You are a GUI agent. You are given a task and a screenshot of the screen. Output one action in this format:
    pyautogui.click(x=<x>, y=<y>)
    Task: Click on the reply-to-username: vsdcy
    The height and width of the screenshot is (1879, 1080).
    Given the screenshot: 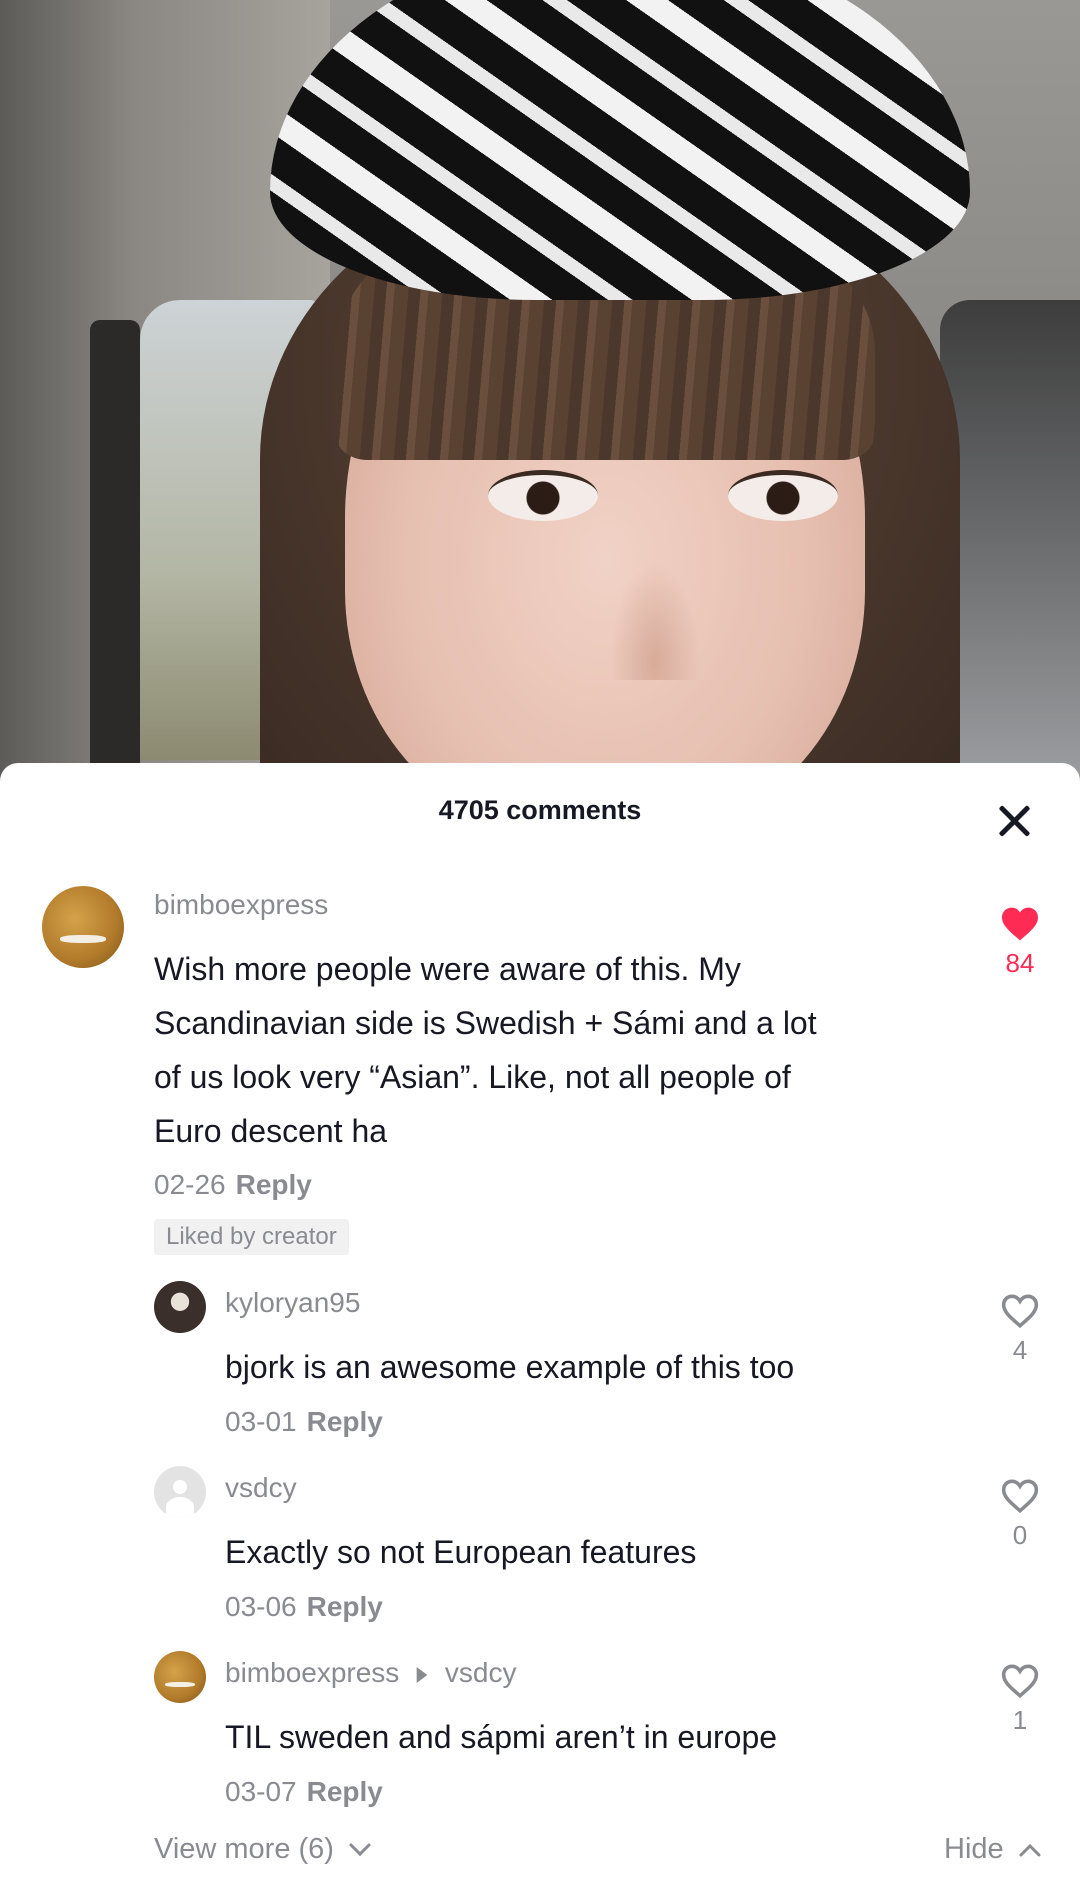 What is the action you would take?
    pyautogui.click(x=481, y=1672)
    